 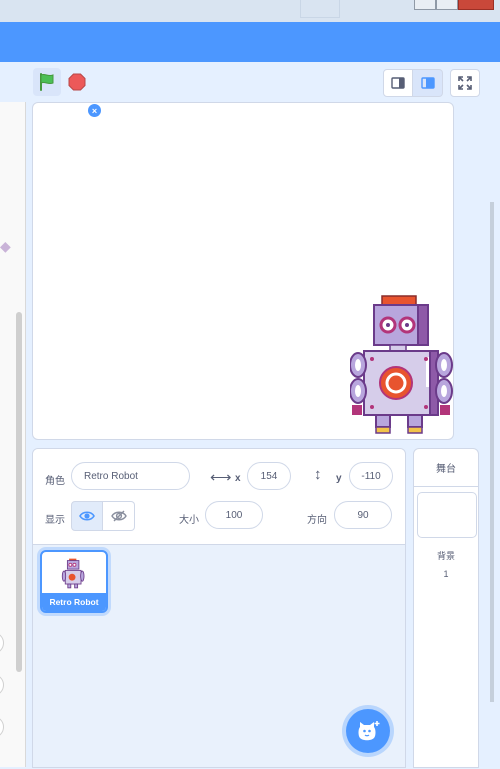 What do you see at coordinates (2, 643) in the screenshot?
I see `zoom-in-button` at bounding box center [2, 643].